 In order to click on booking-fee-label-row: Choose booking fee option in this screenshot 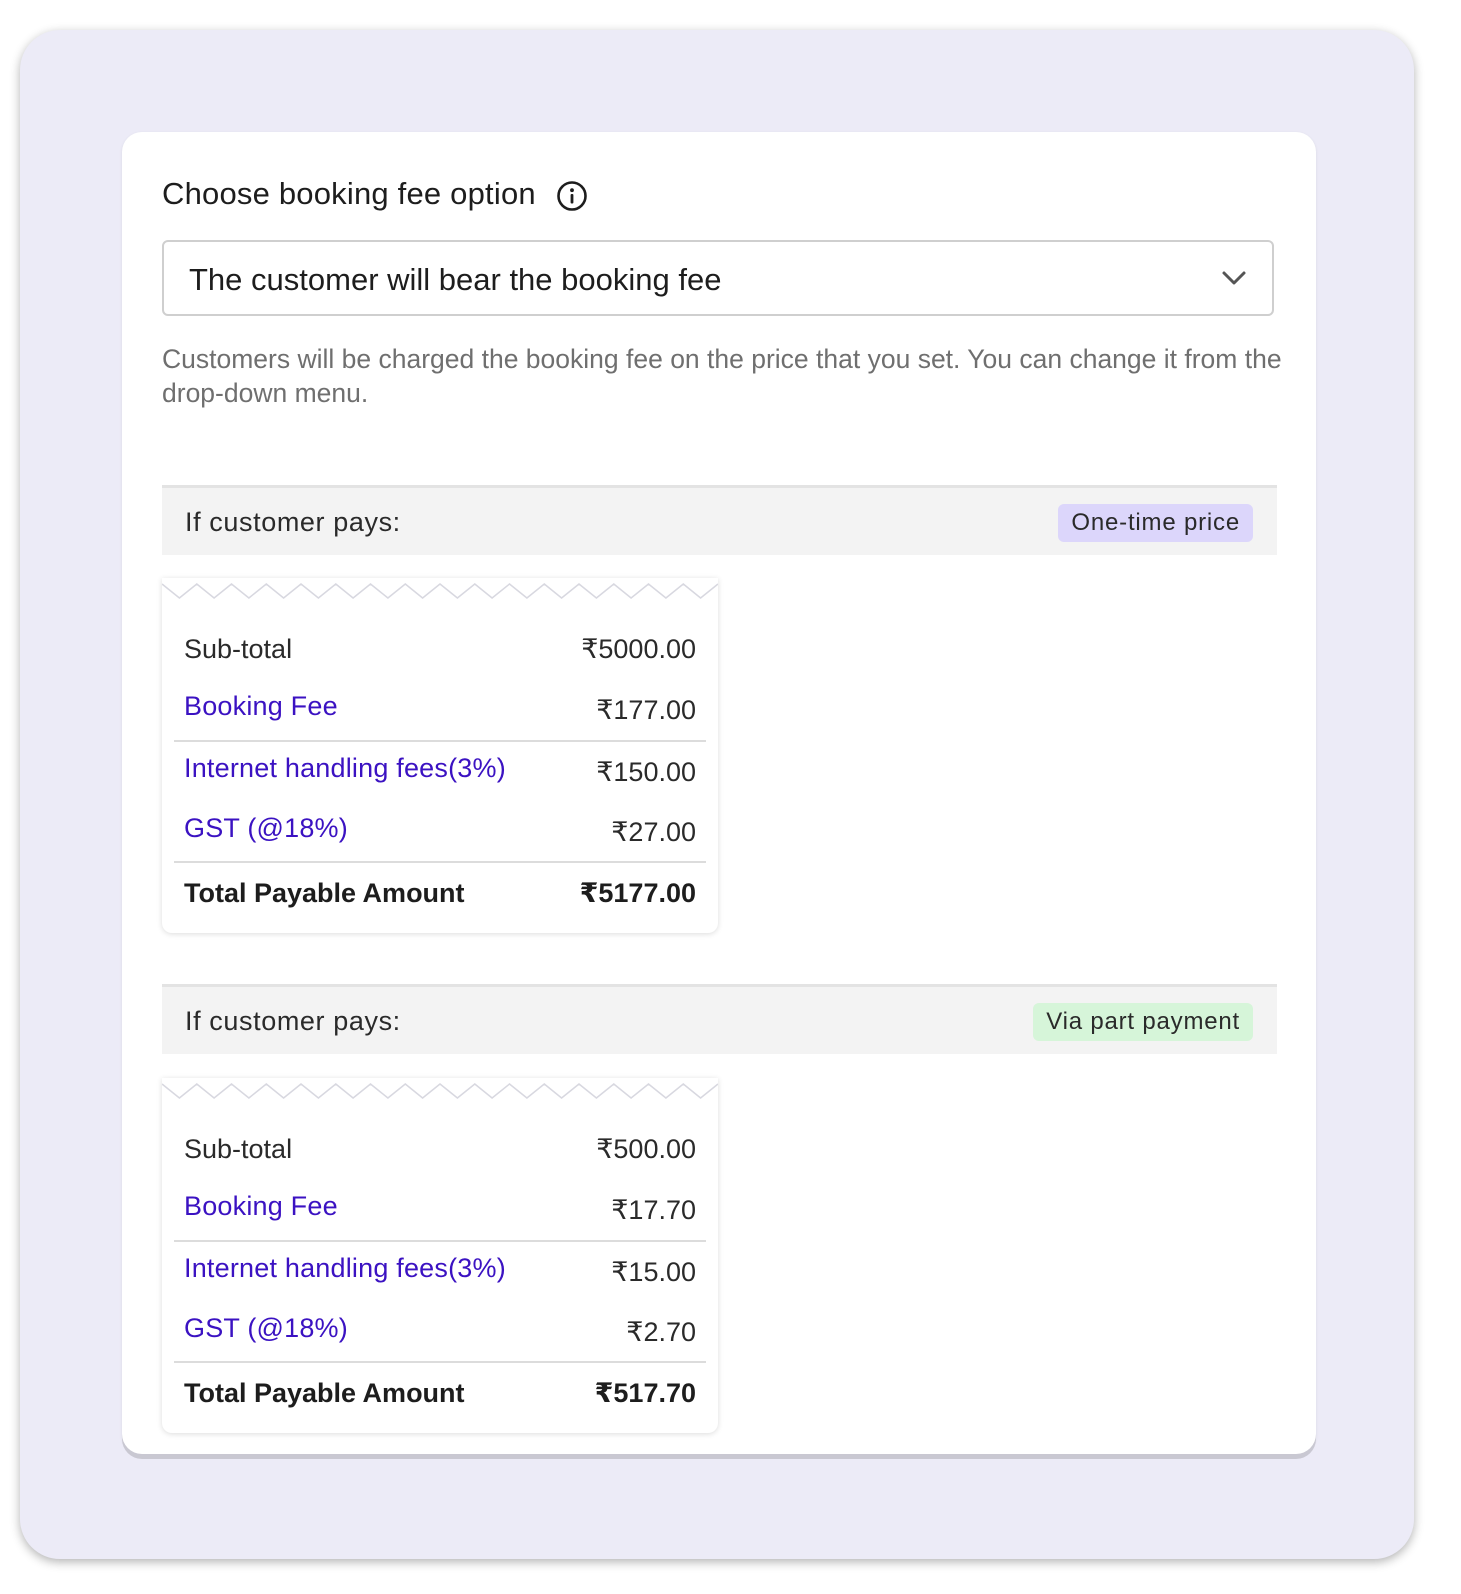, I will do `click(375, 194)`.